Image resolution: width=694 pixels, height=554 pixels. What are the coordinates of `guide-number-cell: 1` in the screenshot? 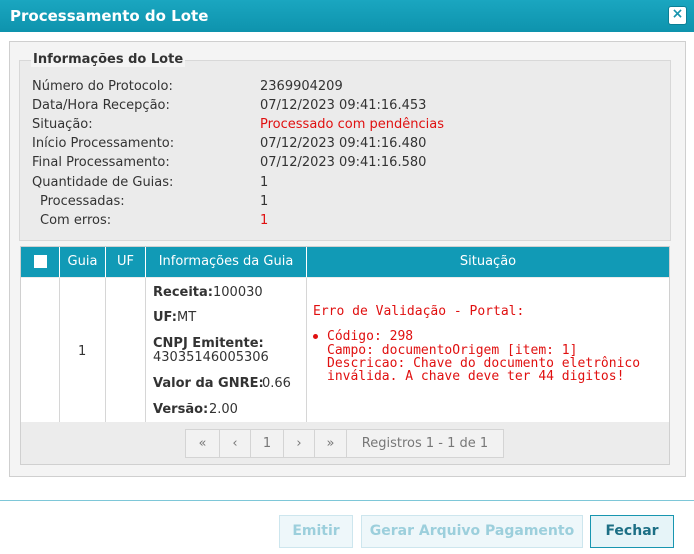 It's located at (82, 351).